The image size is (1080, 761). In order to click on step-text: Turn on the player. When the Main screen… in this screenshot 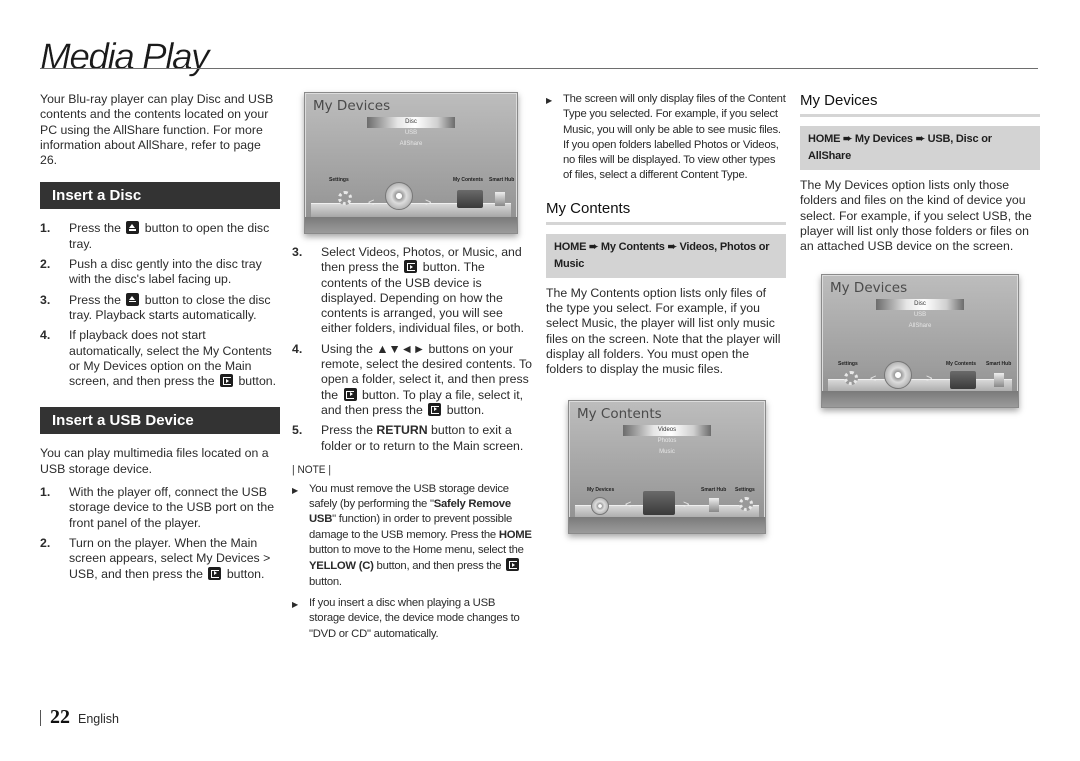, I will do `click(174, 559)`.